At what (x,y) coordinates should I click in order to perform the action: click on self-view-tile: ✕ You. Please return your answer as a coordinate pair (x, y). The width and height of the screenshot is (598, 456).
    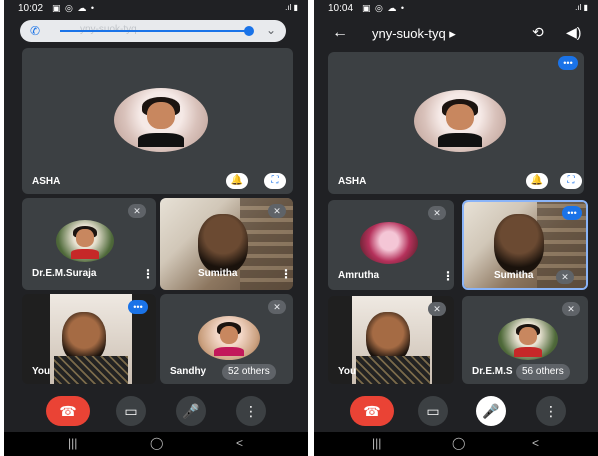
    Looking at the image, I should click on (391, 340).